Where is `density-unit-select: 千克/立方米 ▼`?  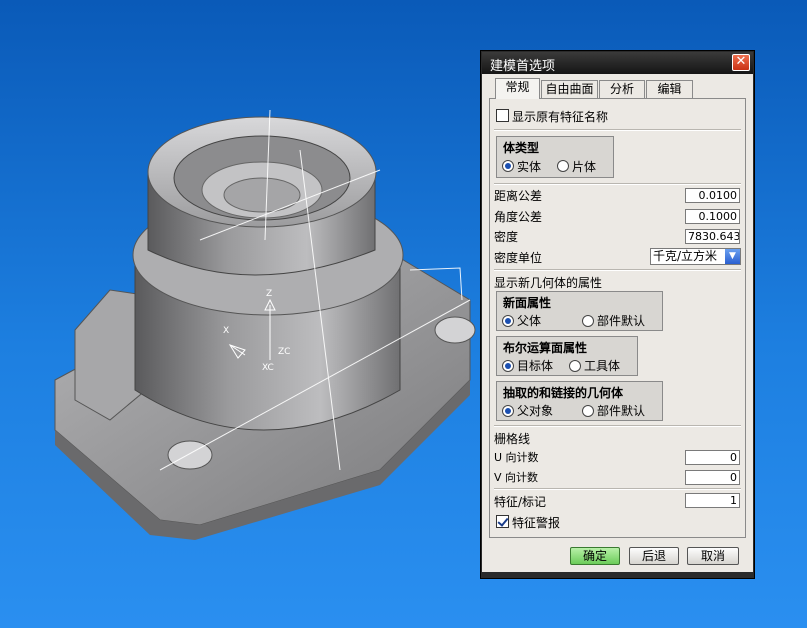
density-unit-select: 千克/立方米 ▼ is located at coordinates (695, 256).